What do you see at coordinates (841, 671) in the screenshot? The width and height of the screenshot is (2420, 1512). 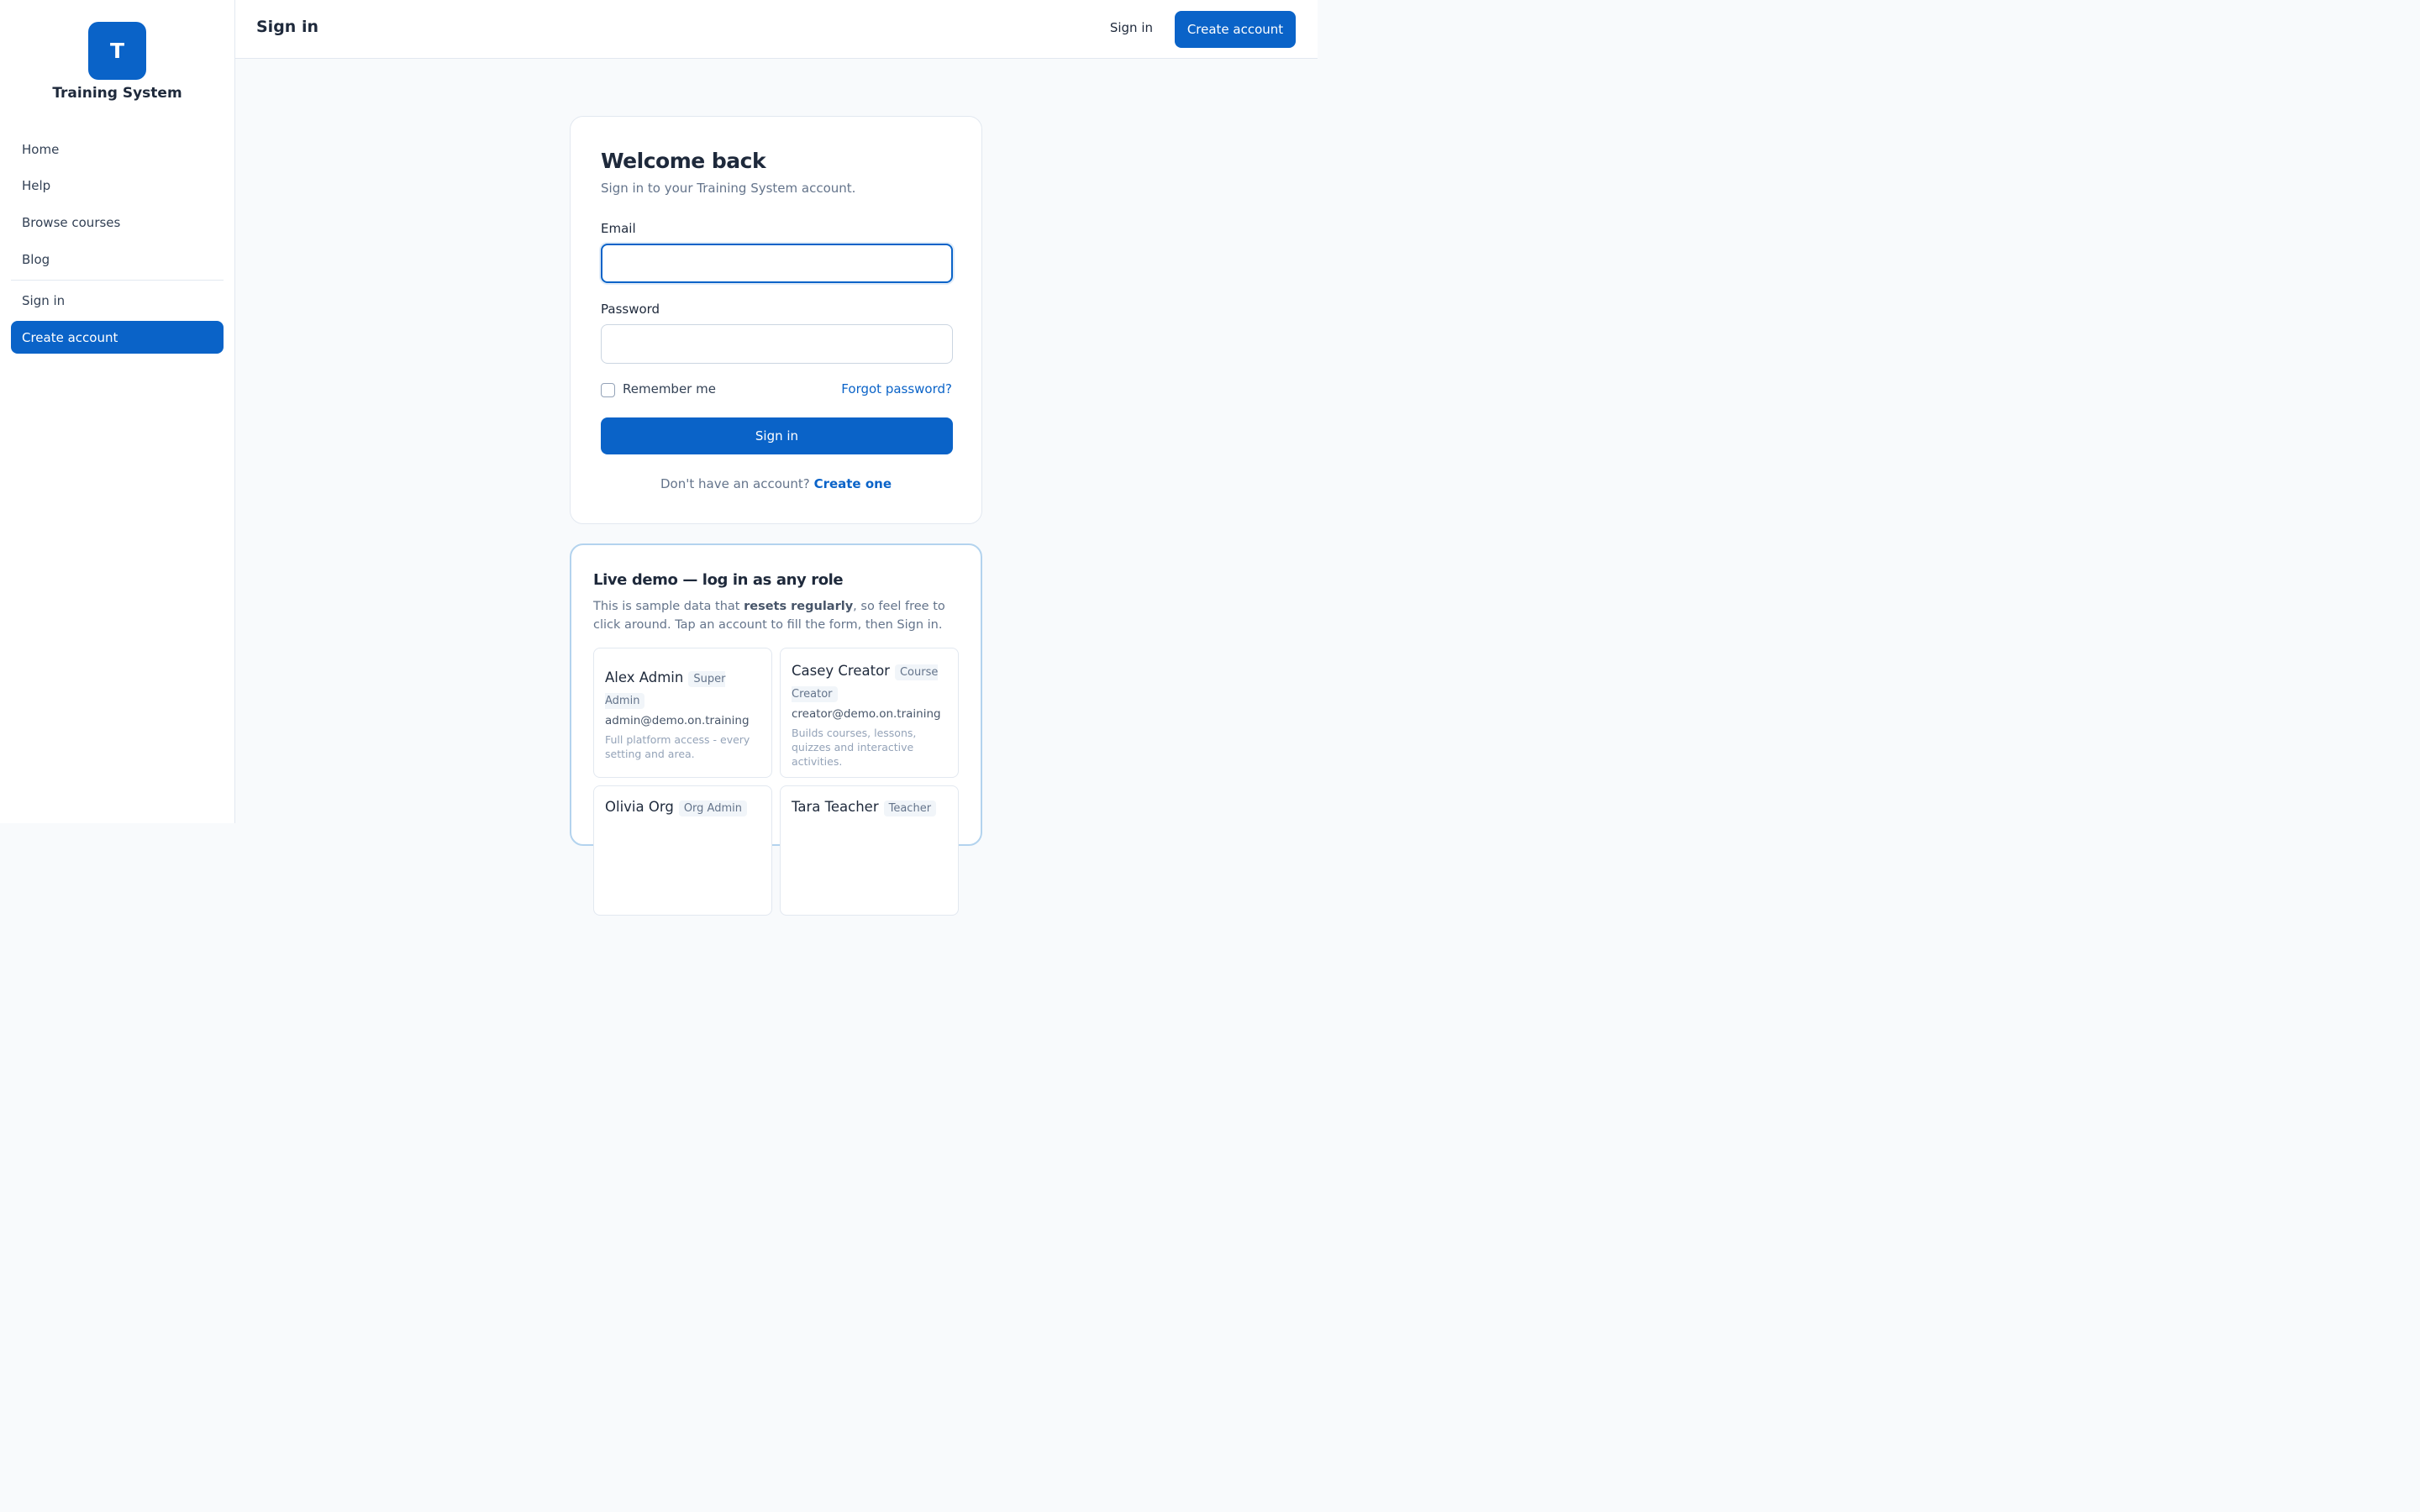 I see `account-name: Casey Creator` at bounding box center [841, 671].